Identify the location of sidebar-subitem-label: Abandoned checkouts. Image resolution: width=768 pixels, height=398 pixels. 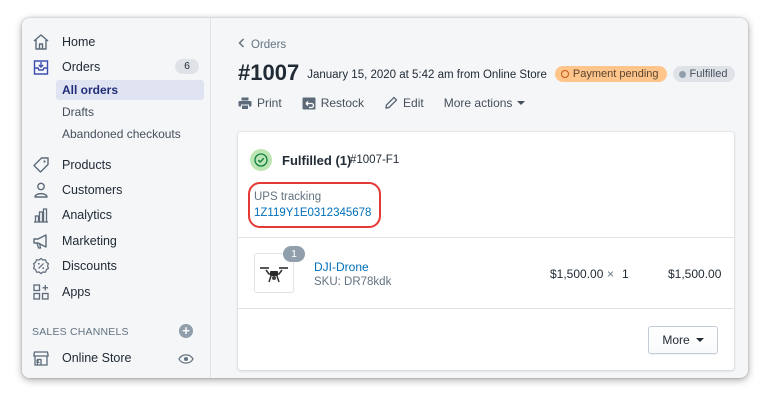
(121, 134).